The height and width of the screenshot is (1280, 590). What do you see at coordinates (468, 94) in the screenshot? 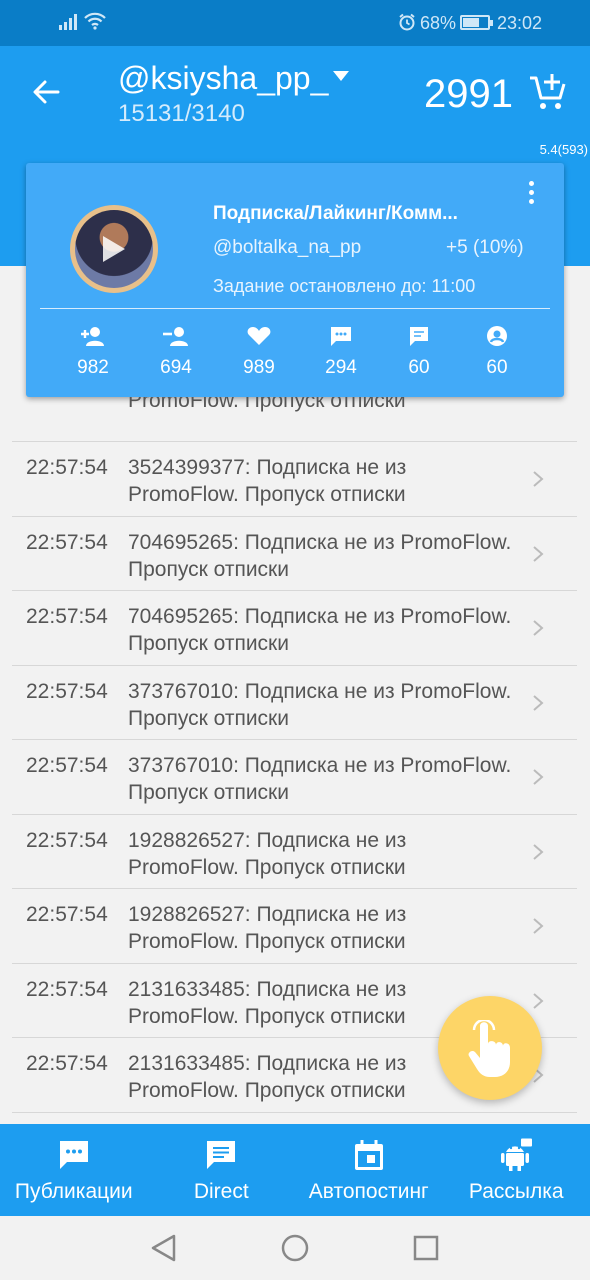
I see `points-balance: 2991` at bounding box center [468, 94].